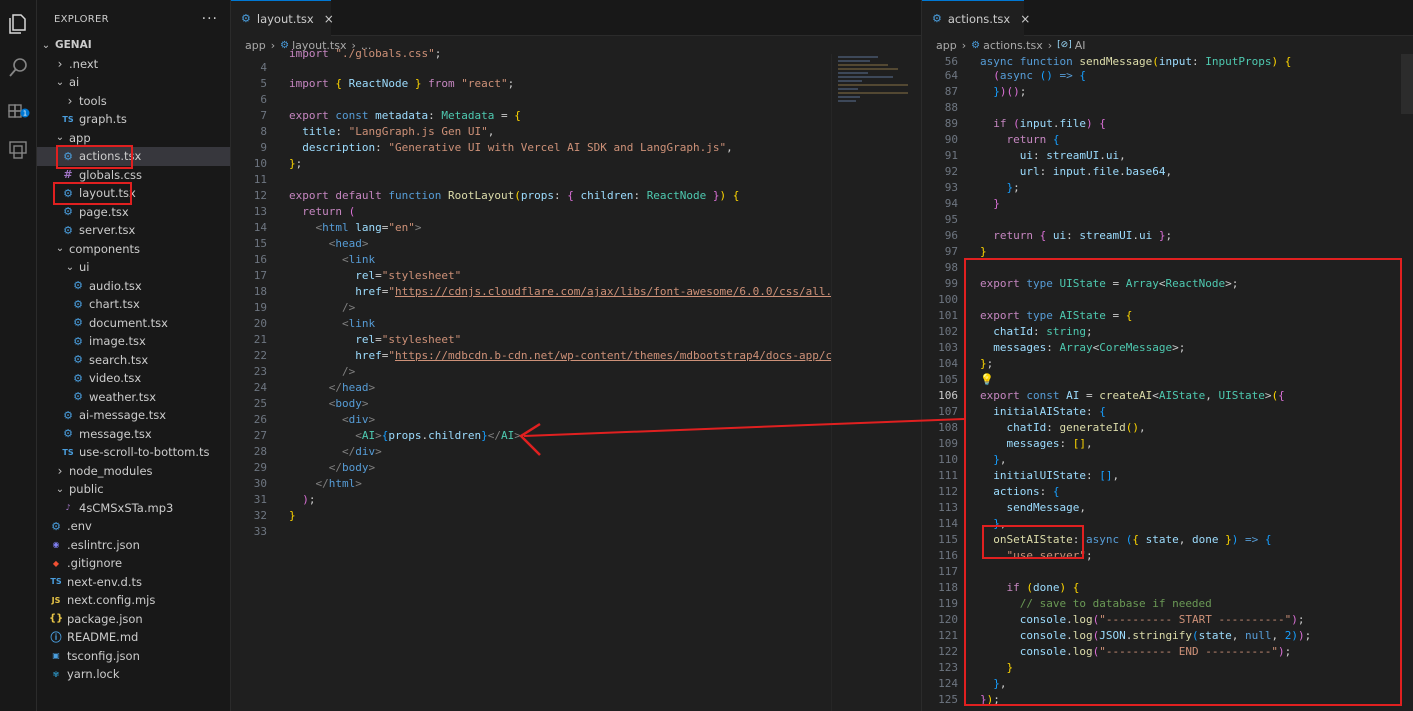  Describe the element at coordinates (56, 600) in the screenshot. I see `javascript-icon: JS` at that location.